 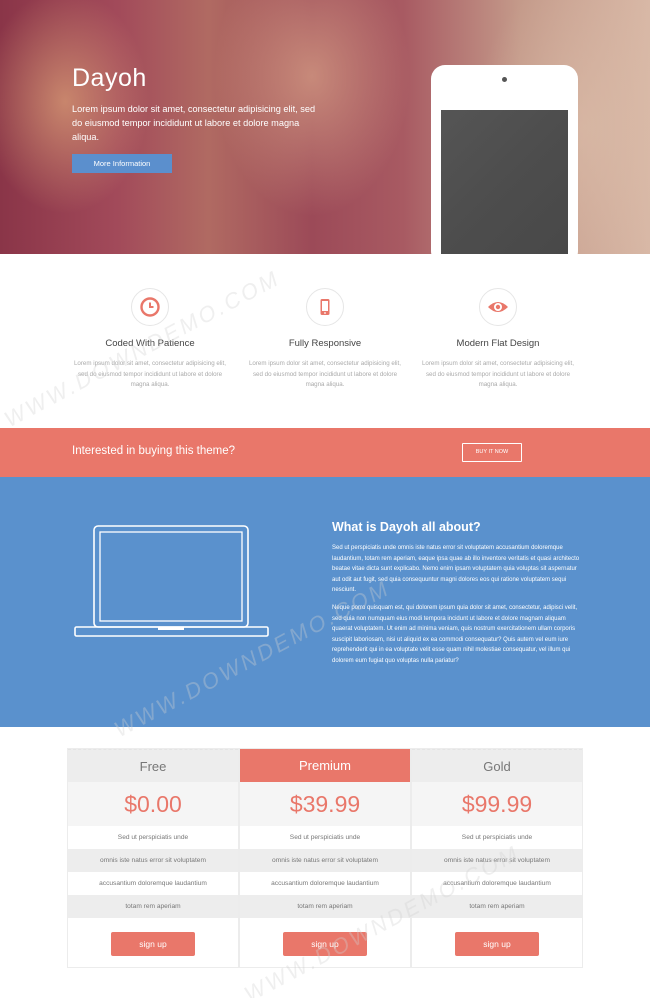 I want to click on feature-title: Modern Flat Design, so click(x=498, y=343).